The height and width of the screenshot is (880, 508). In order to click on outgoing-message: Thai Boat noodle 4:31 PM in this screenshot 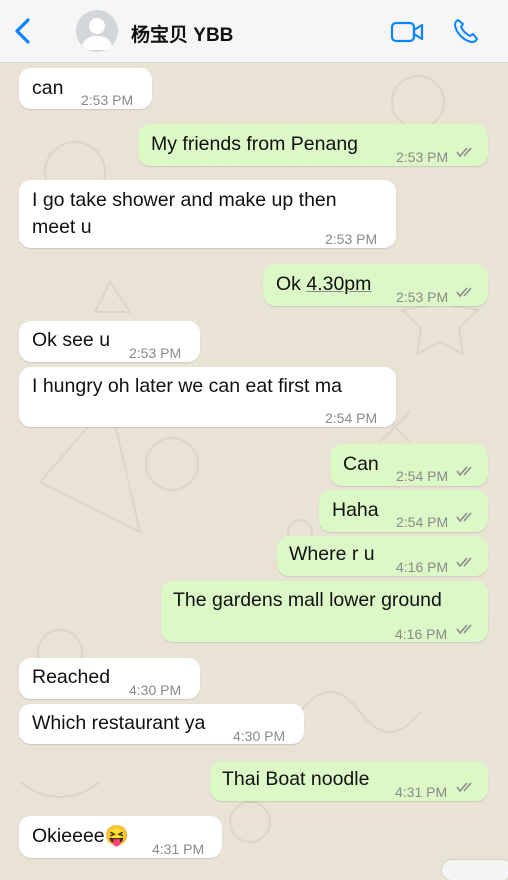, I will do `click(349, 781)`.